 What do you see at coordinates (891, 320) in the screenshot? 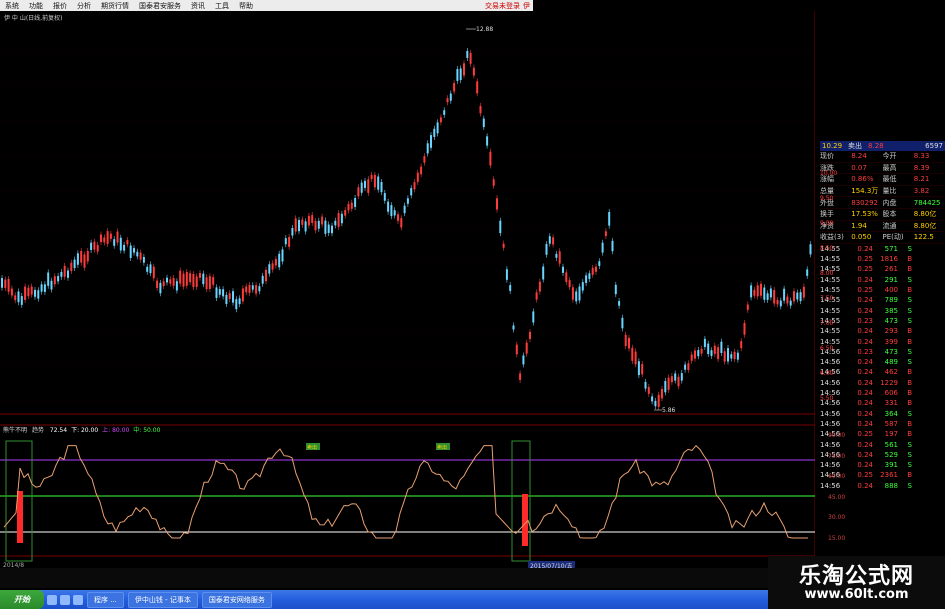
I see `trade-volume: 473` at bounding box center [891, 320].